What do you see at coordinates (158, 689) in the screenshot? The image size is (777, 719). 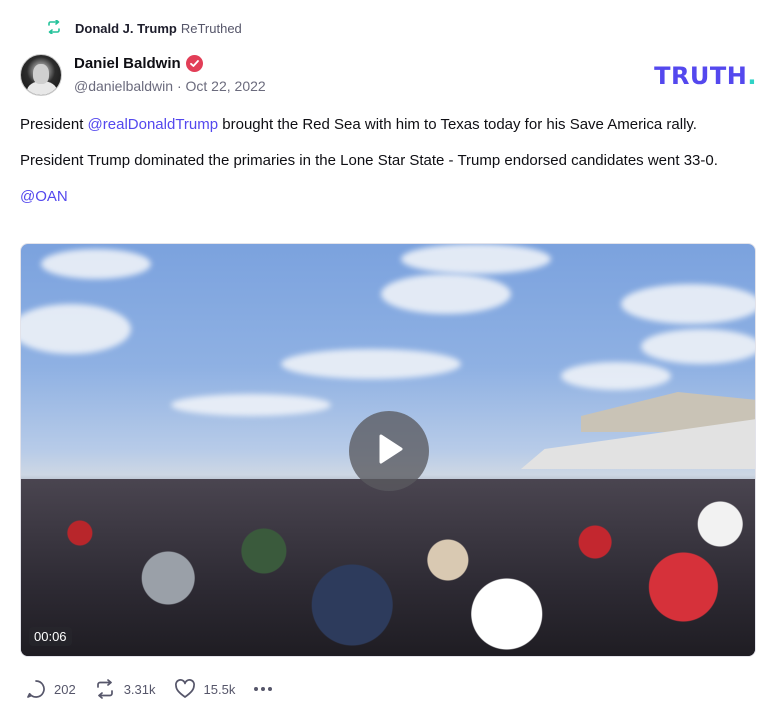 I see `post-actions: 202 3.31k 15.5k` at bounding box center [158, 689].